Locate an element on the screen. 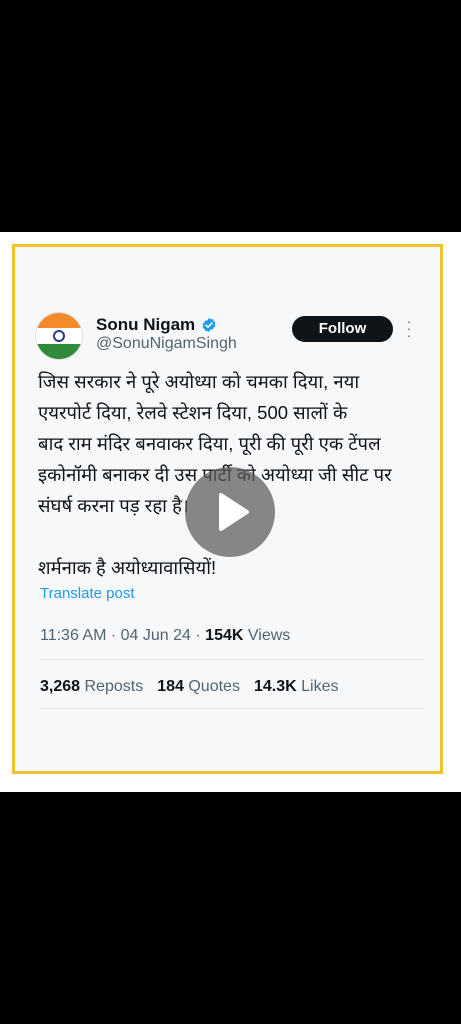 The height and width of the screenshot is (1024, 461). tweet-time: 11:36 AM is located at coordinates (73, 635).